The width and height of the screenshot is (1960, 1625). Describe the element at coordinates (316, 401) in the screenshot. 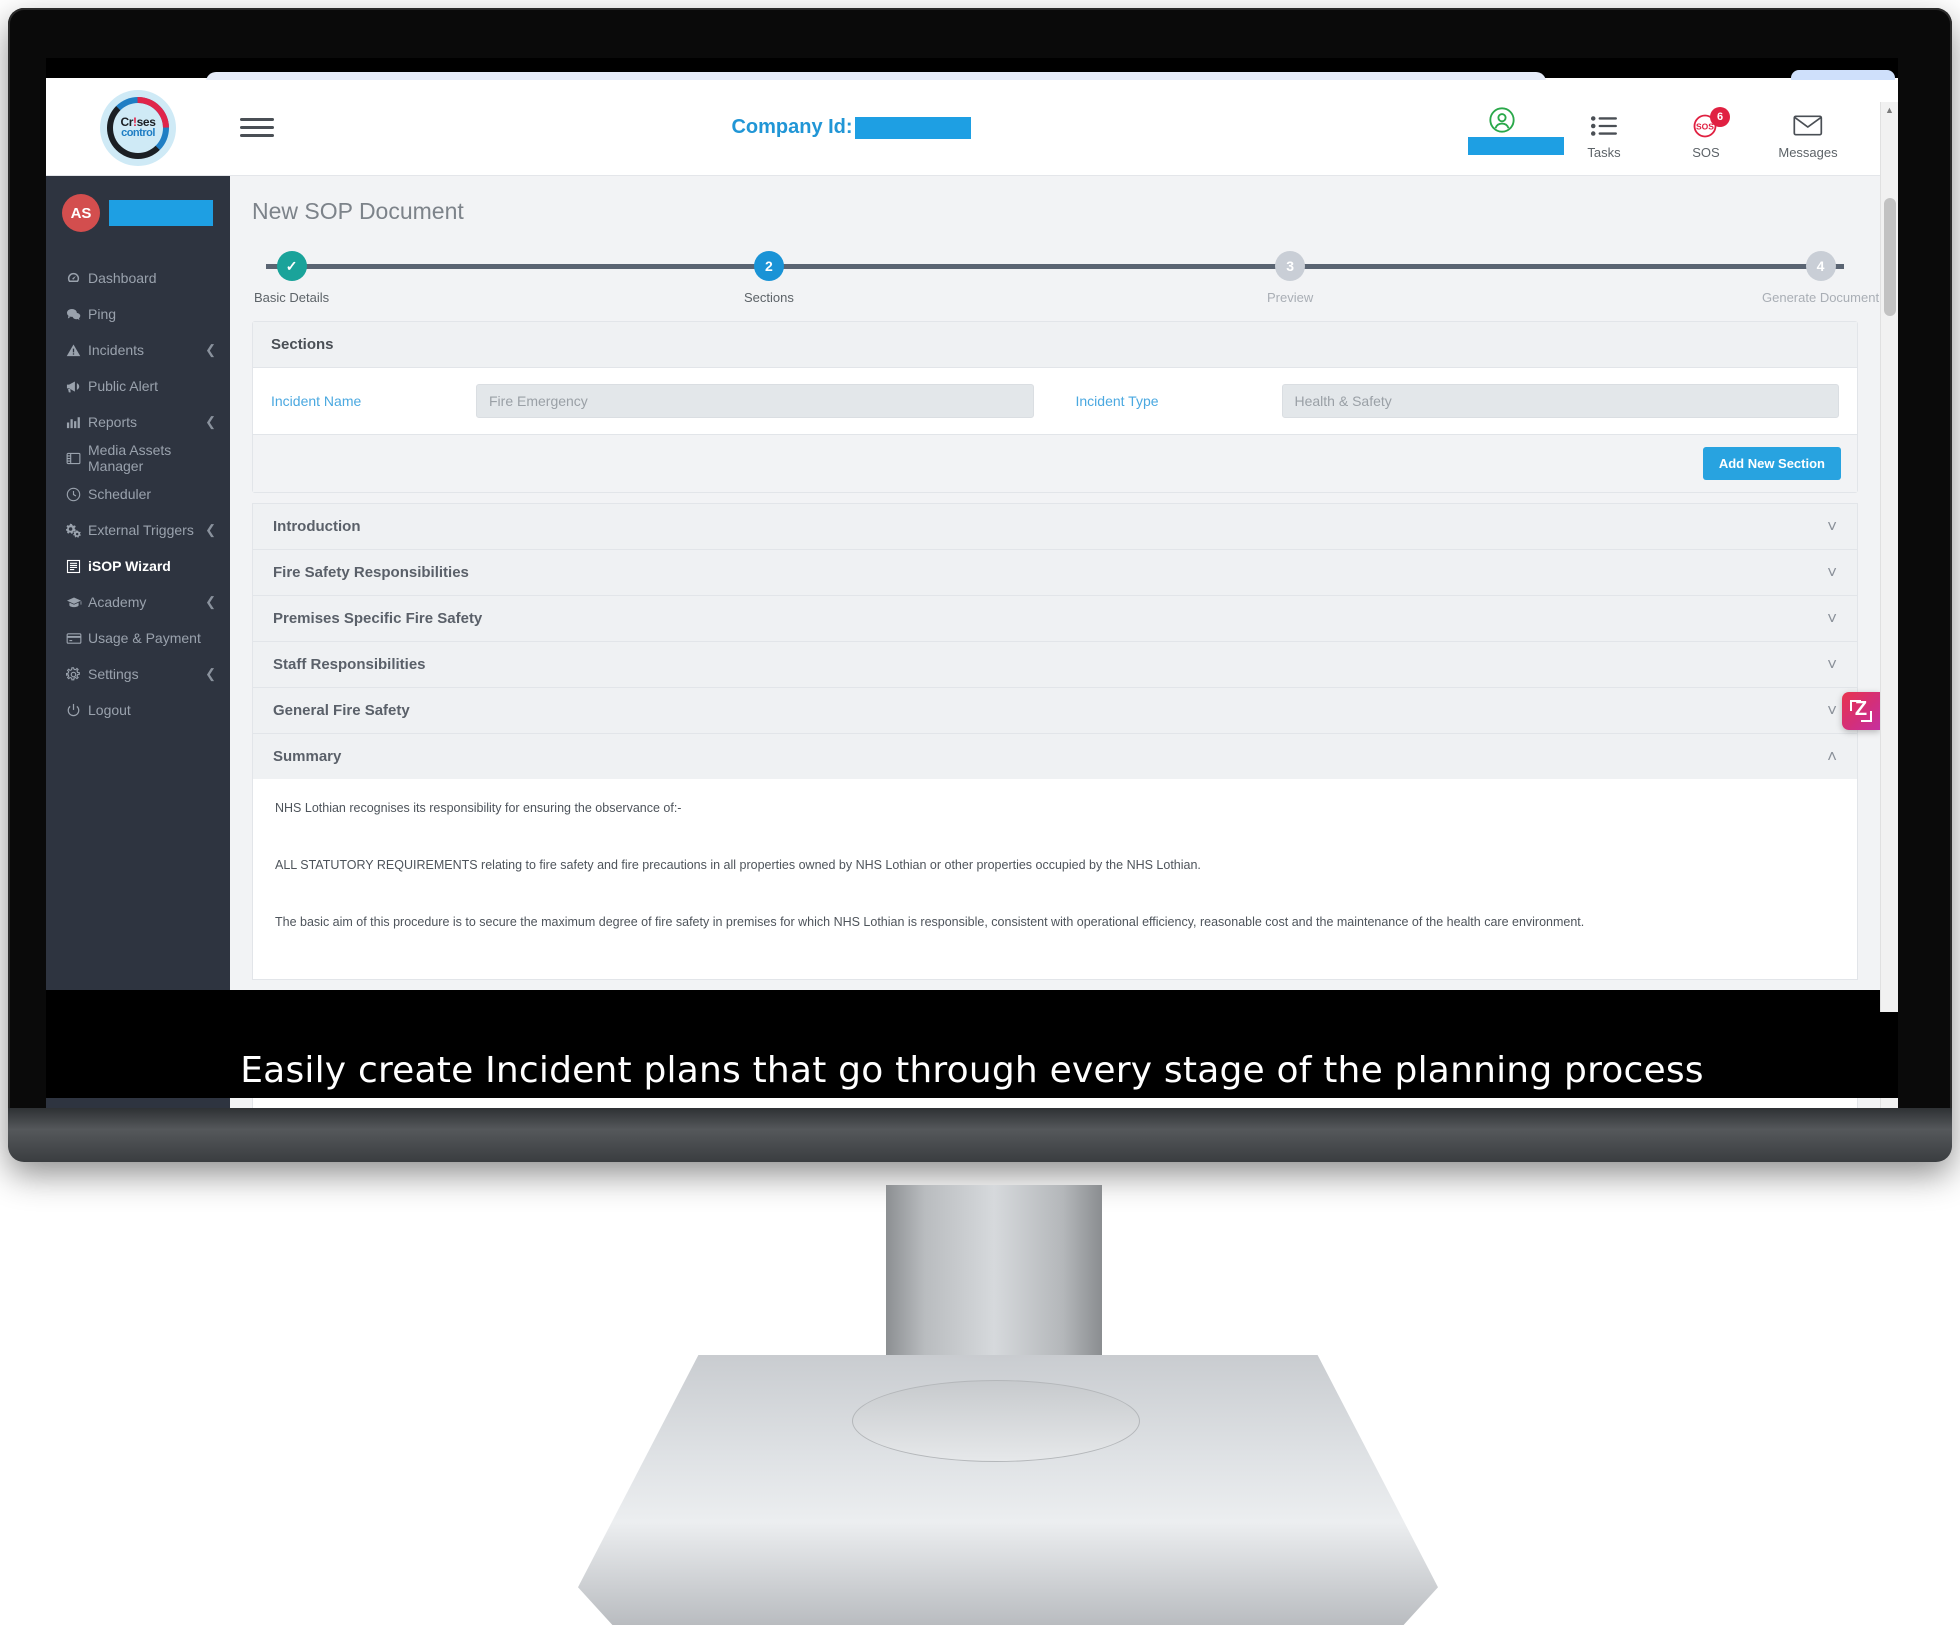

I see `incident-name-label: Incident Name` at that location.